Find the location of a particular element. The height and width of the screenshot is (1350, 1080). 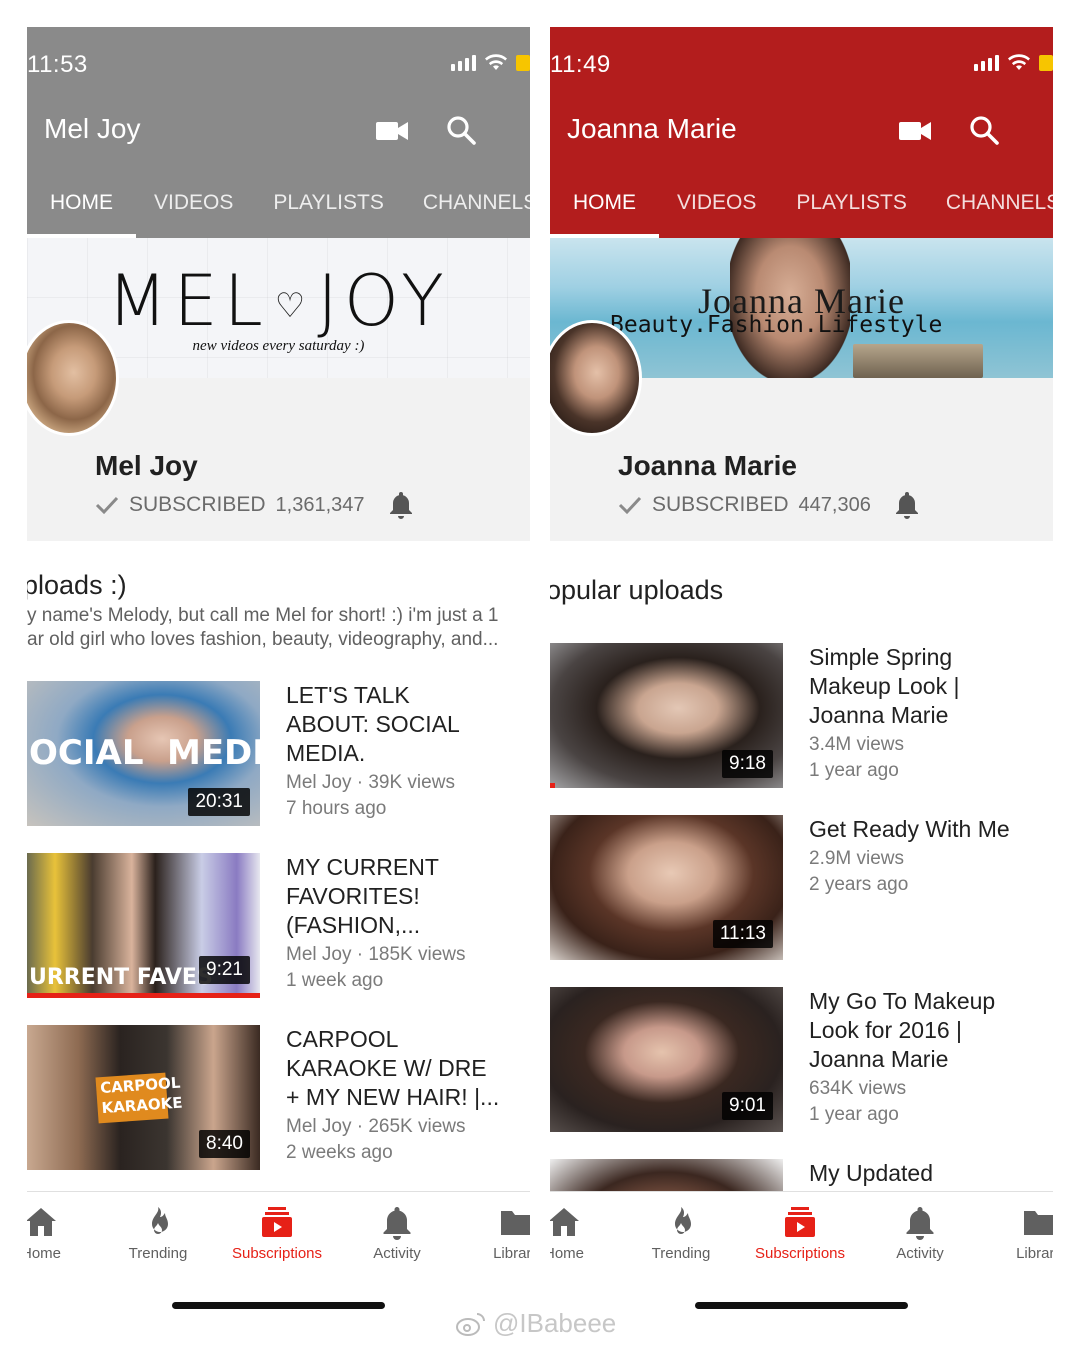

thumbnail-text: MEDIA. is located at coordinates (213, 753).